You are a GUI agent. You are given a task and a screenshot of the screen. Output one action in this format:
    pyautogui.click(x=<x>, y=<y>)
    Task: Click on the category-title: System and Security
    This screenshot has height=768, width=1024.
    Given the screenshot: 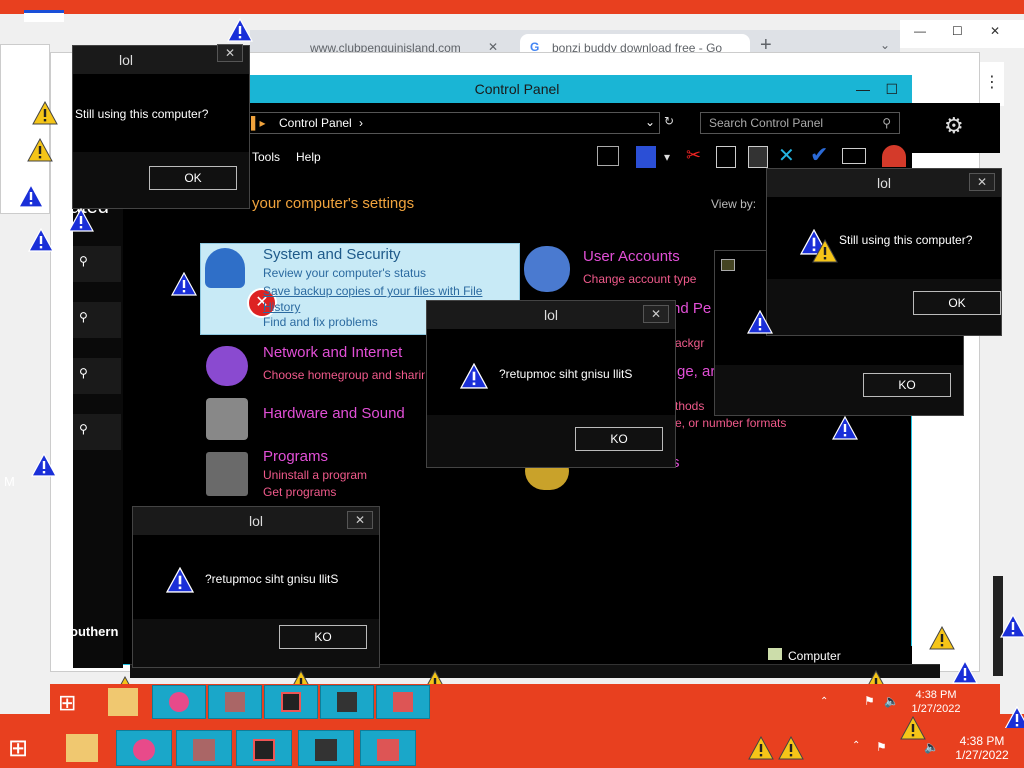 What is the action you would take?
    pyautogui.click(x=332, y=254)
    